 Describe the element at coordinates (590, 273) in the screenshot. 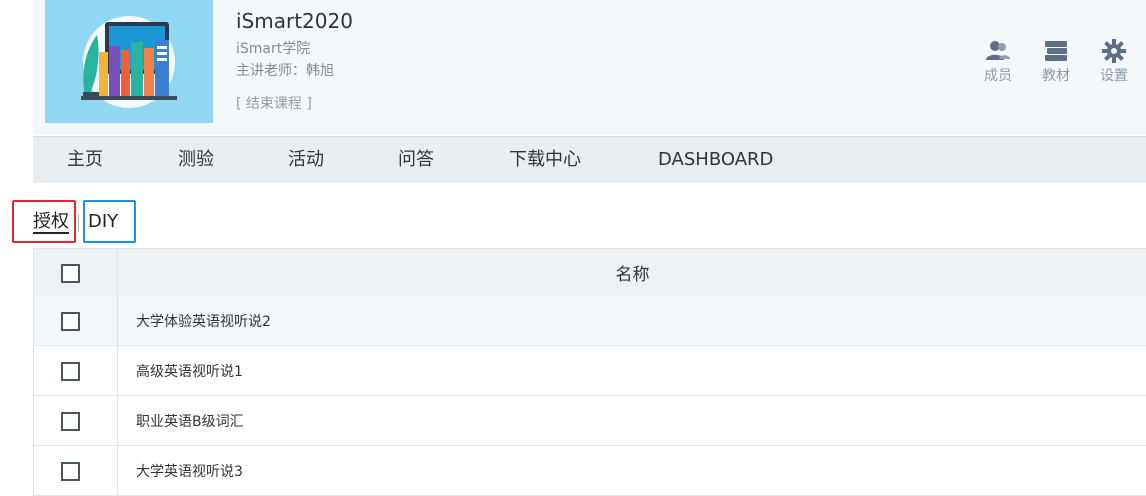

I see `table-header-row: 名称` at that location.